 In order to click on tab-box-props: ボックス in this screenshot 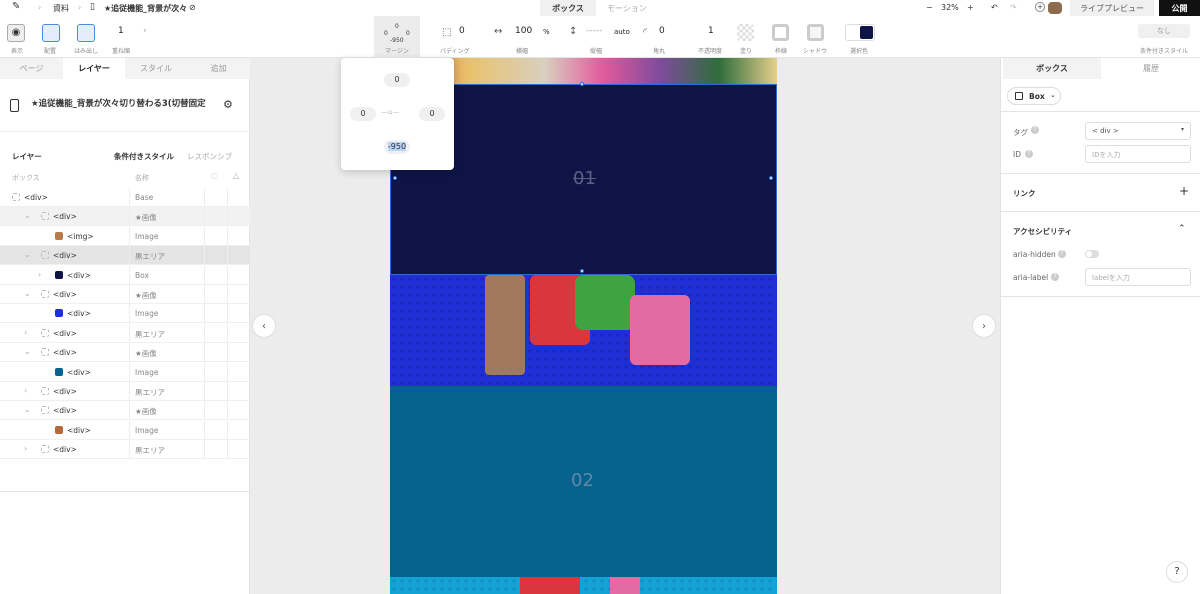, I will do `click(1052, 68)`.